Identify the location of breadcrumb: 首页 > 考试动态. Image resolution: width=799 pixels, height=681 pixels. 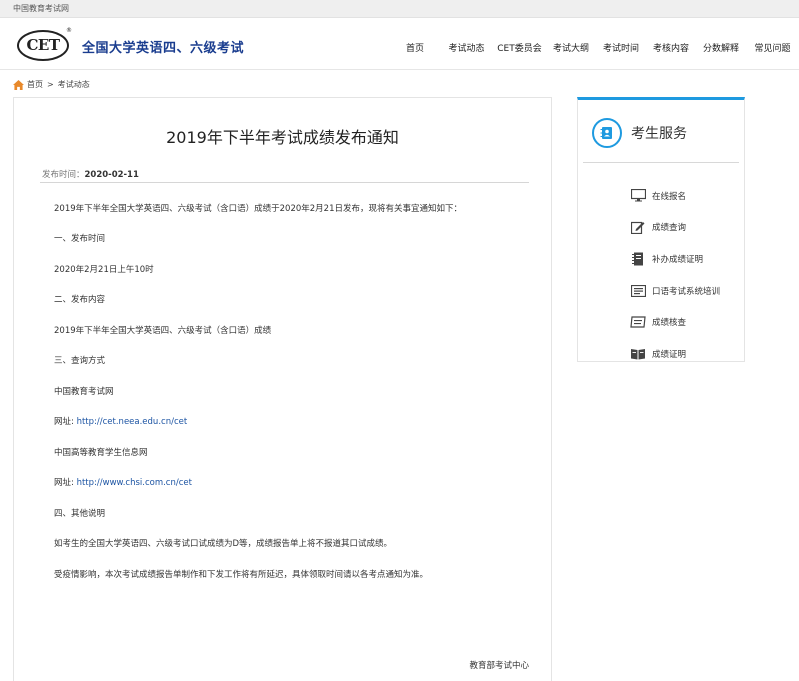
(51, 84).